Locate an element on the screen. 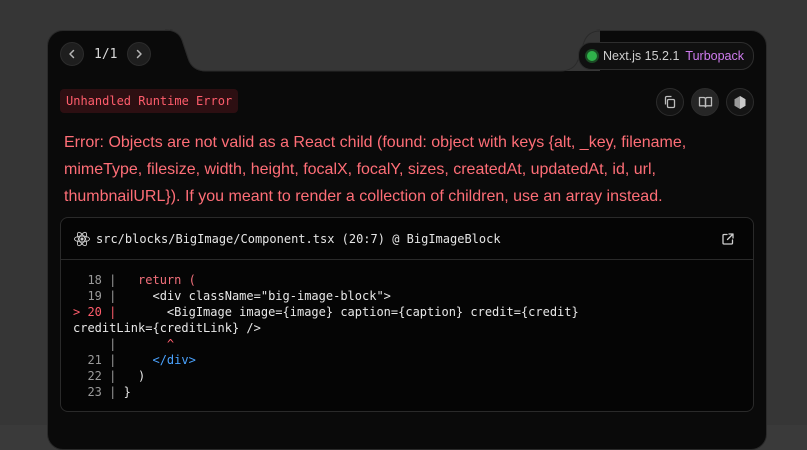  chevron-right-icon is located at coordinates (140, 54).